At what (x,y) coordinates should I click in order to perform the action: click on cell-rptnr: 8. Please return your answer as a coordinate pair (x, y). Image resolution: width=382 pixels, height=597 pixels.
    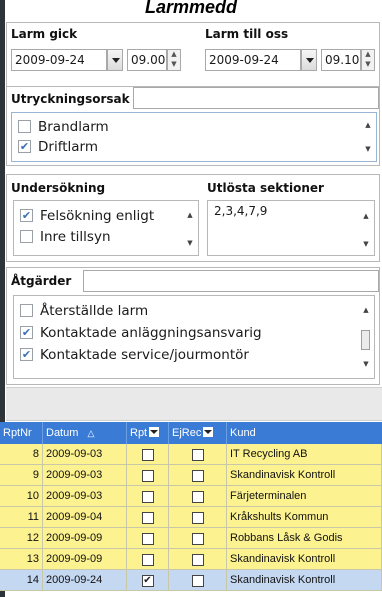
    Looking at the image, I should click on (21, 454).